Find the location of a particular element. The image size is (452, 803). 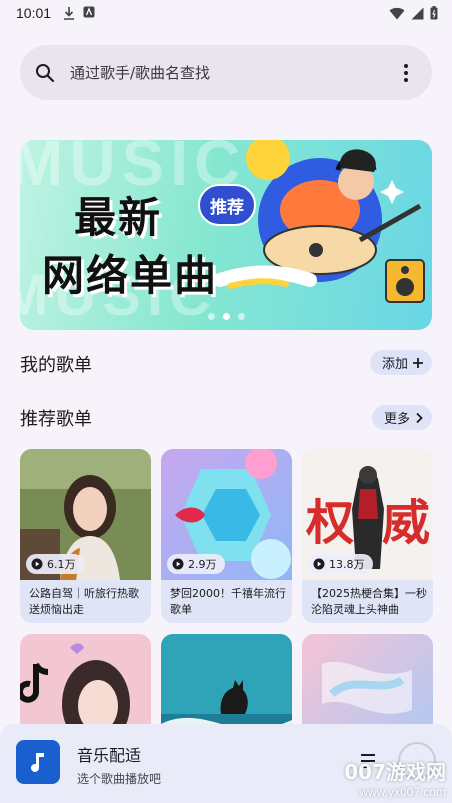

play-count-badge: 2.9万 is located at coordinates (196, 564).